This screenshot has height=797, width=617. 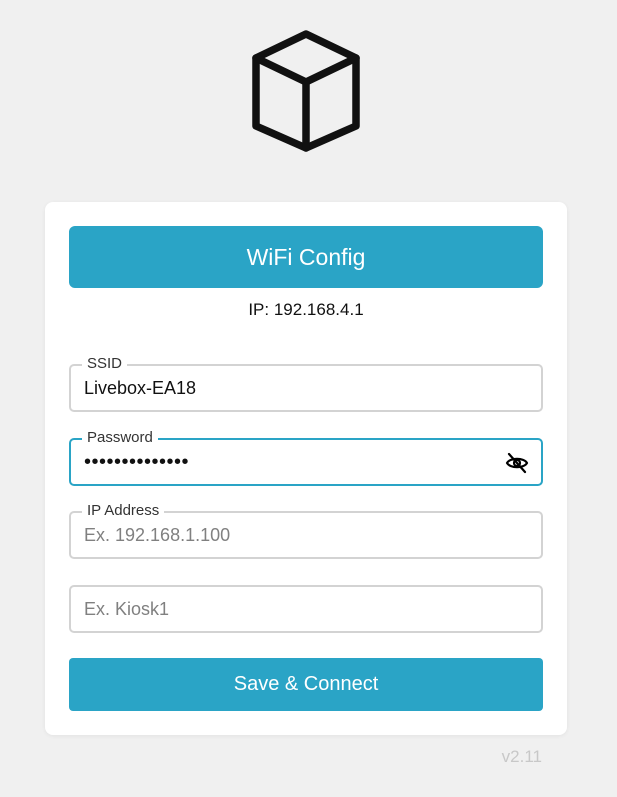 What do you see at coordinates (306, 684) in the screenshot?
I see `save-connect-button: Save & Connect` at bounding box center [306, 684].